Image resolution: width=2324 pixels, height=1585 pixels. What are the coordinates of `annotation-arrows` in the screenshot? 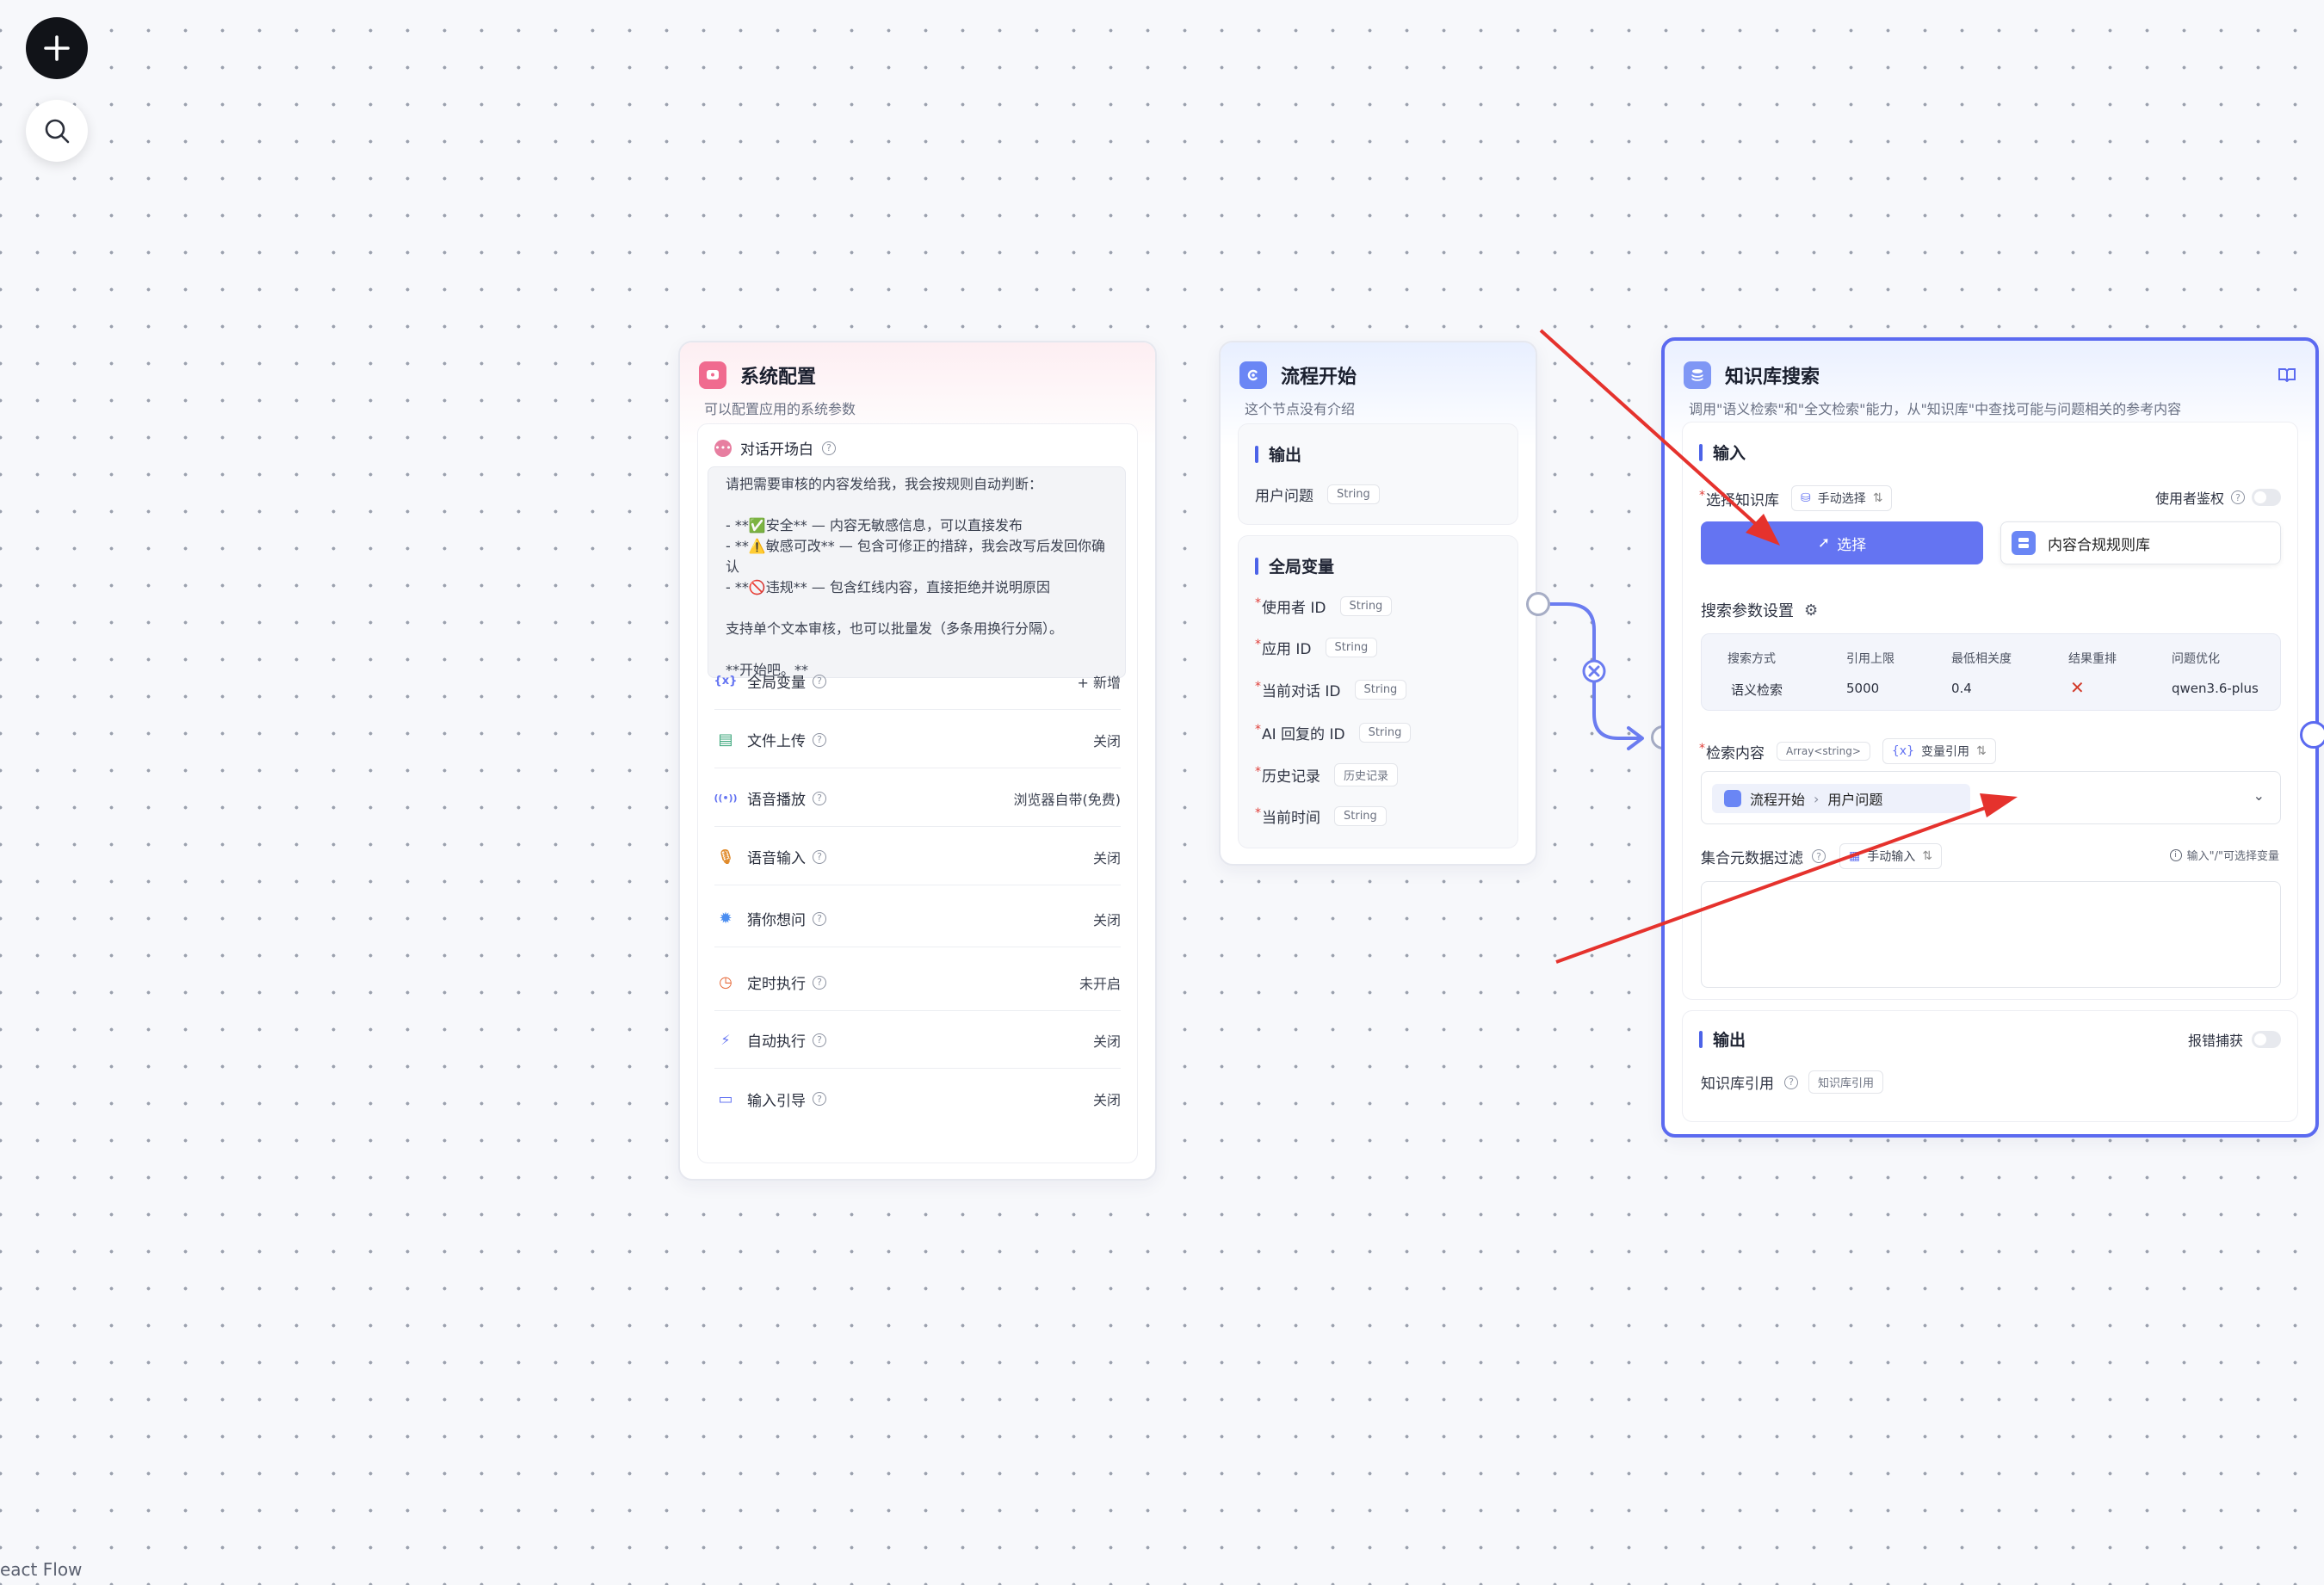 It's located at (1778, 646).